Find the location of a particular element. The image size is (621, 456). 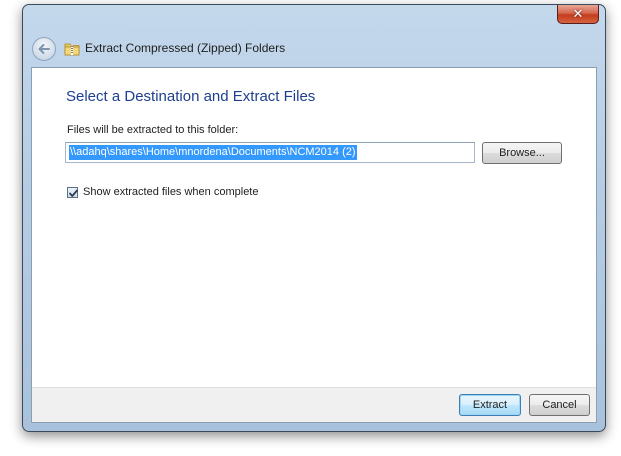

zipped-folder-icon is located at coordinates (72, 49).